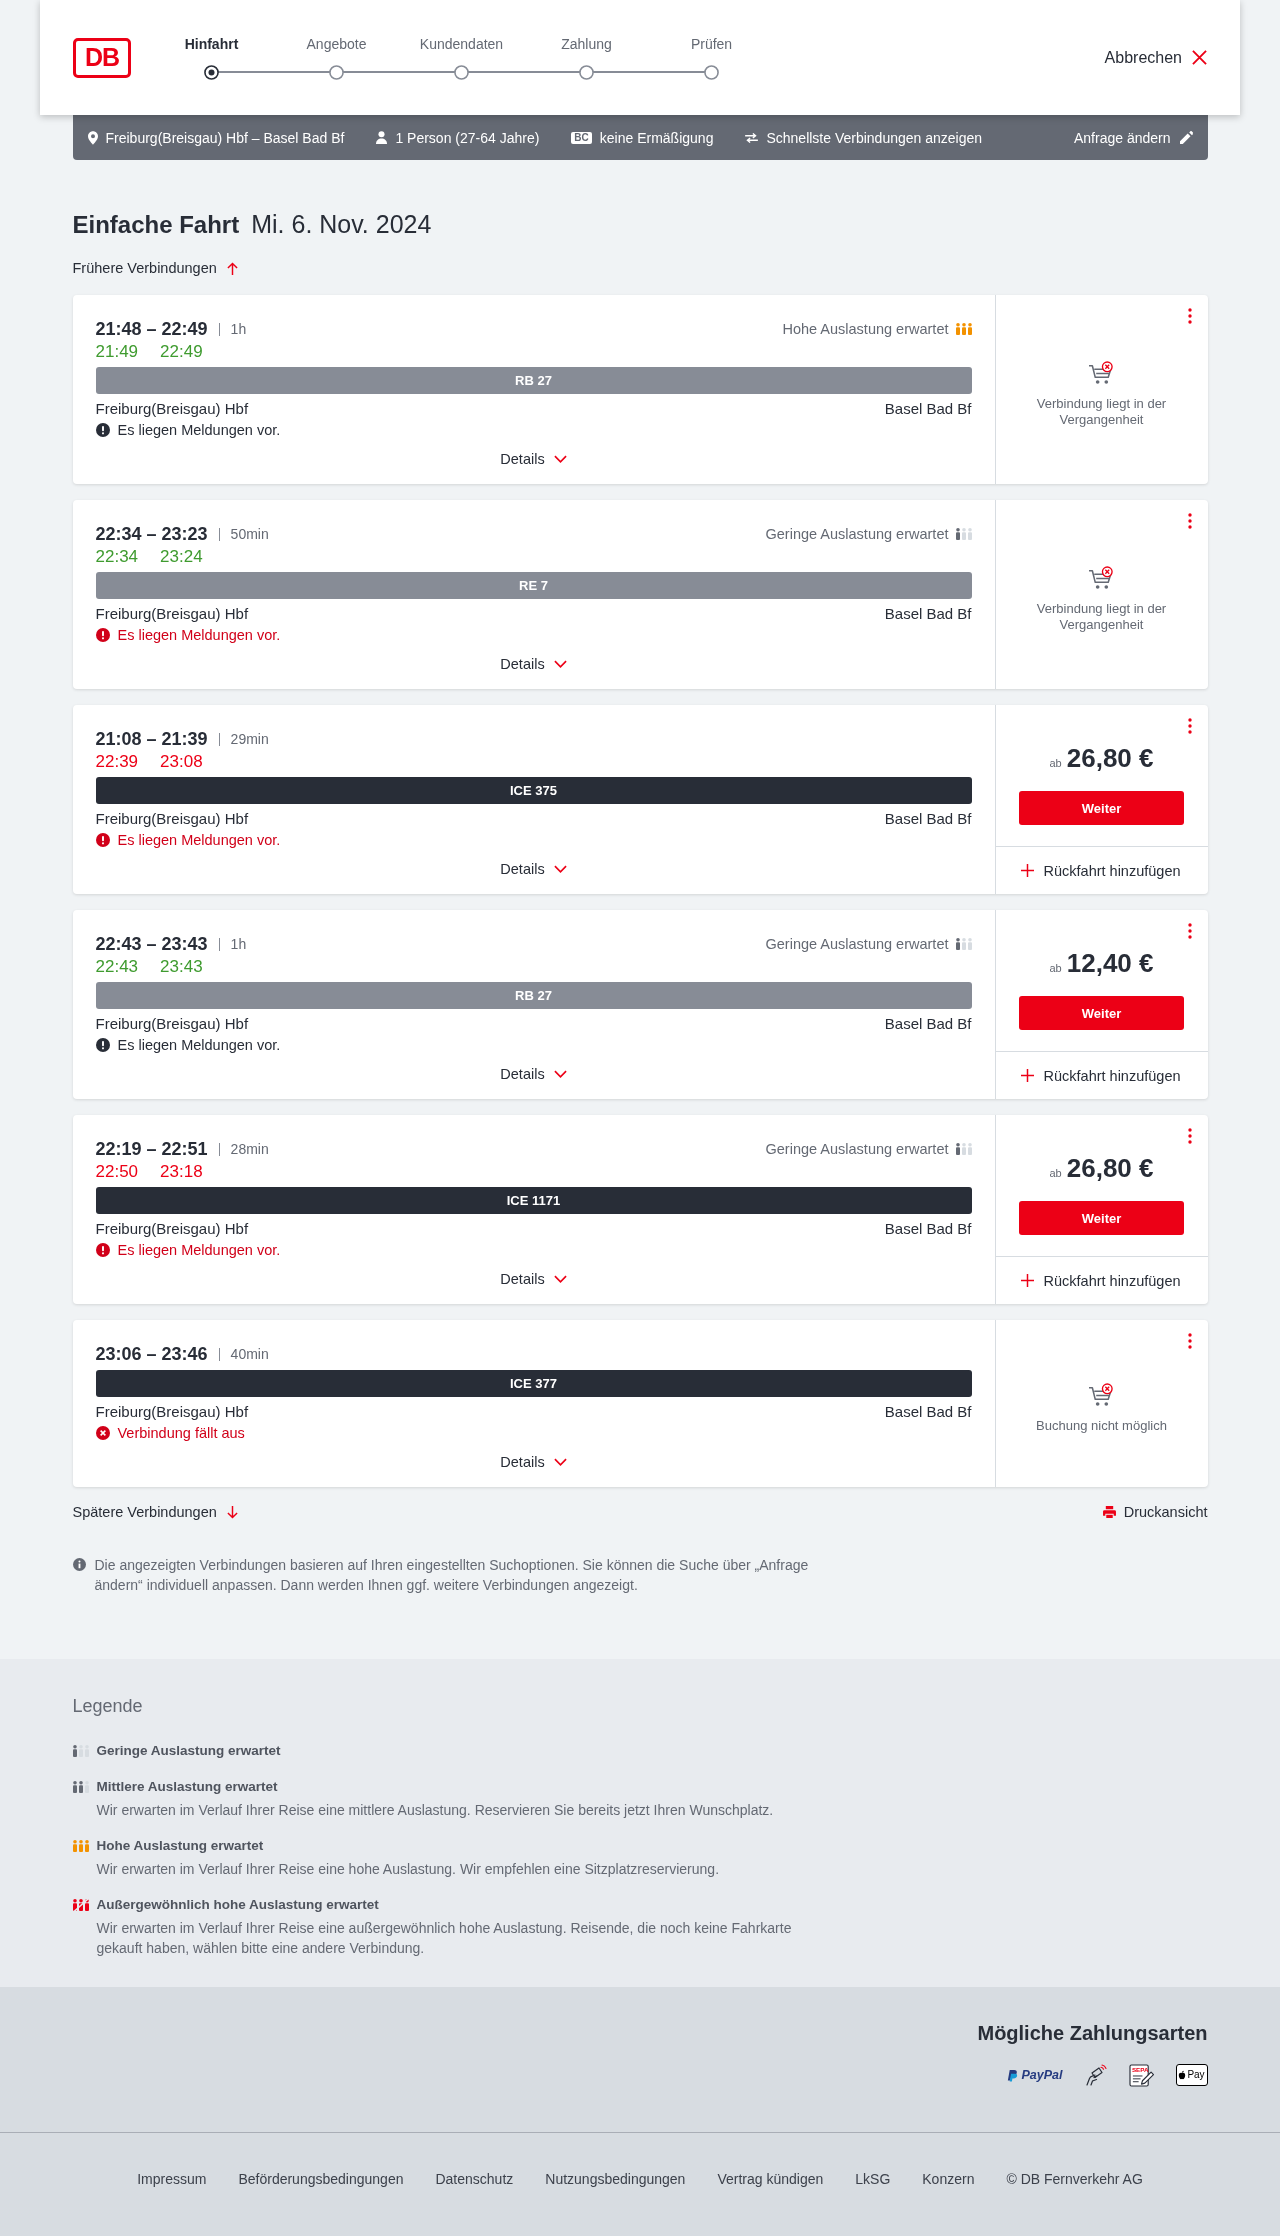  Describe the element at coordinates (533, 1200) in the screenshot. I see `train-line-bar: ICE 1171` at that location.